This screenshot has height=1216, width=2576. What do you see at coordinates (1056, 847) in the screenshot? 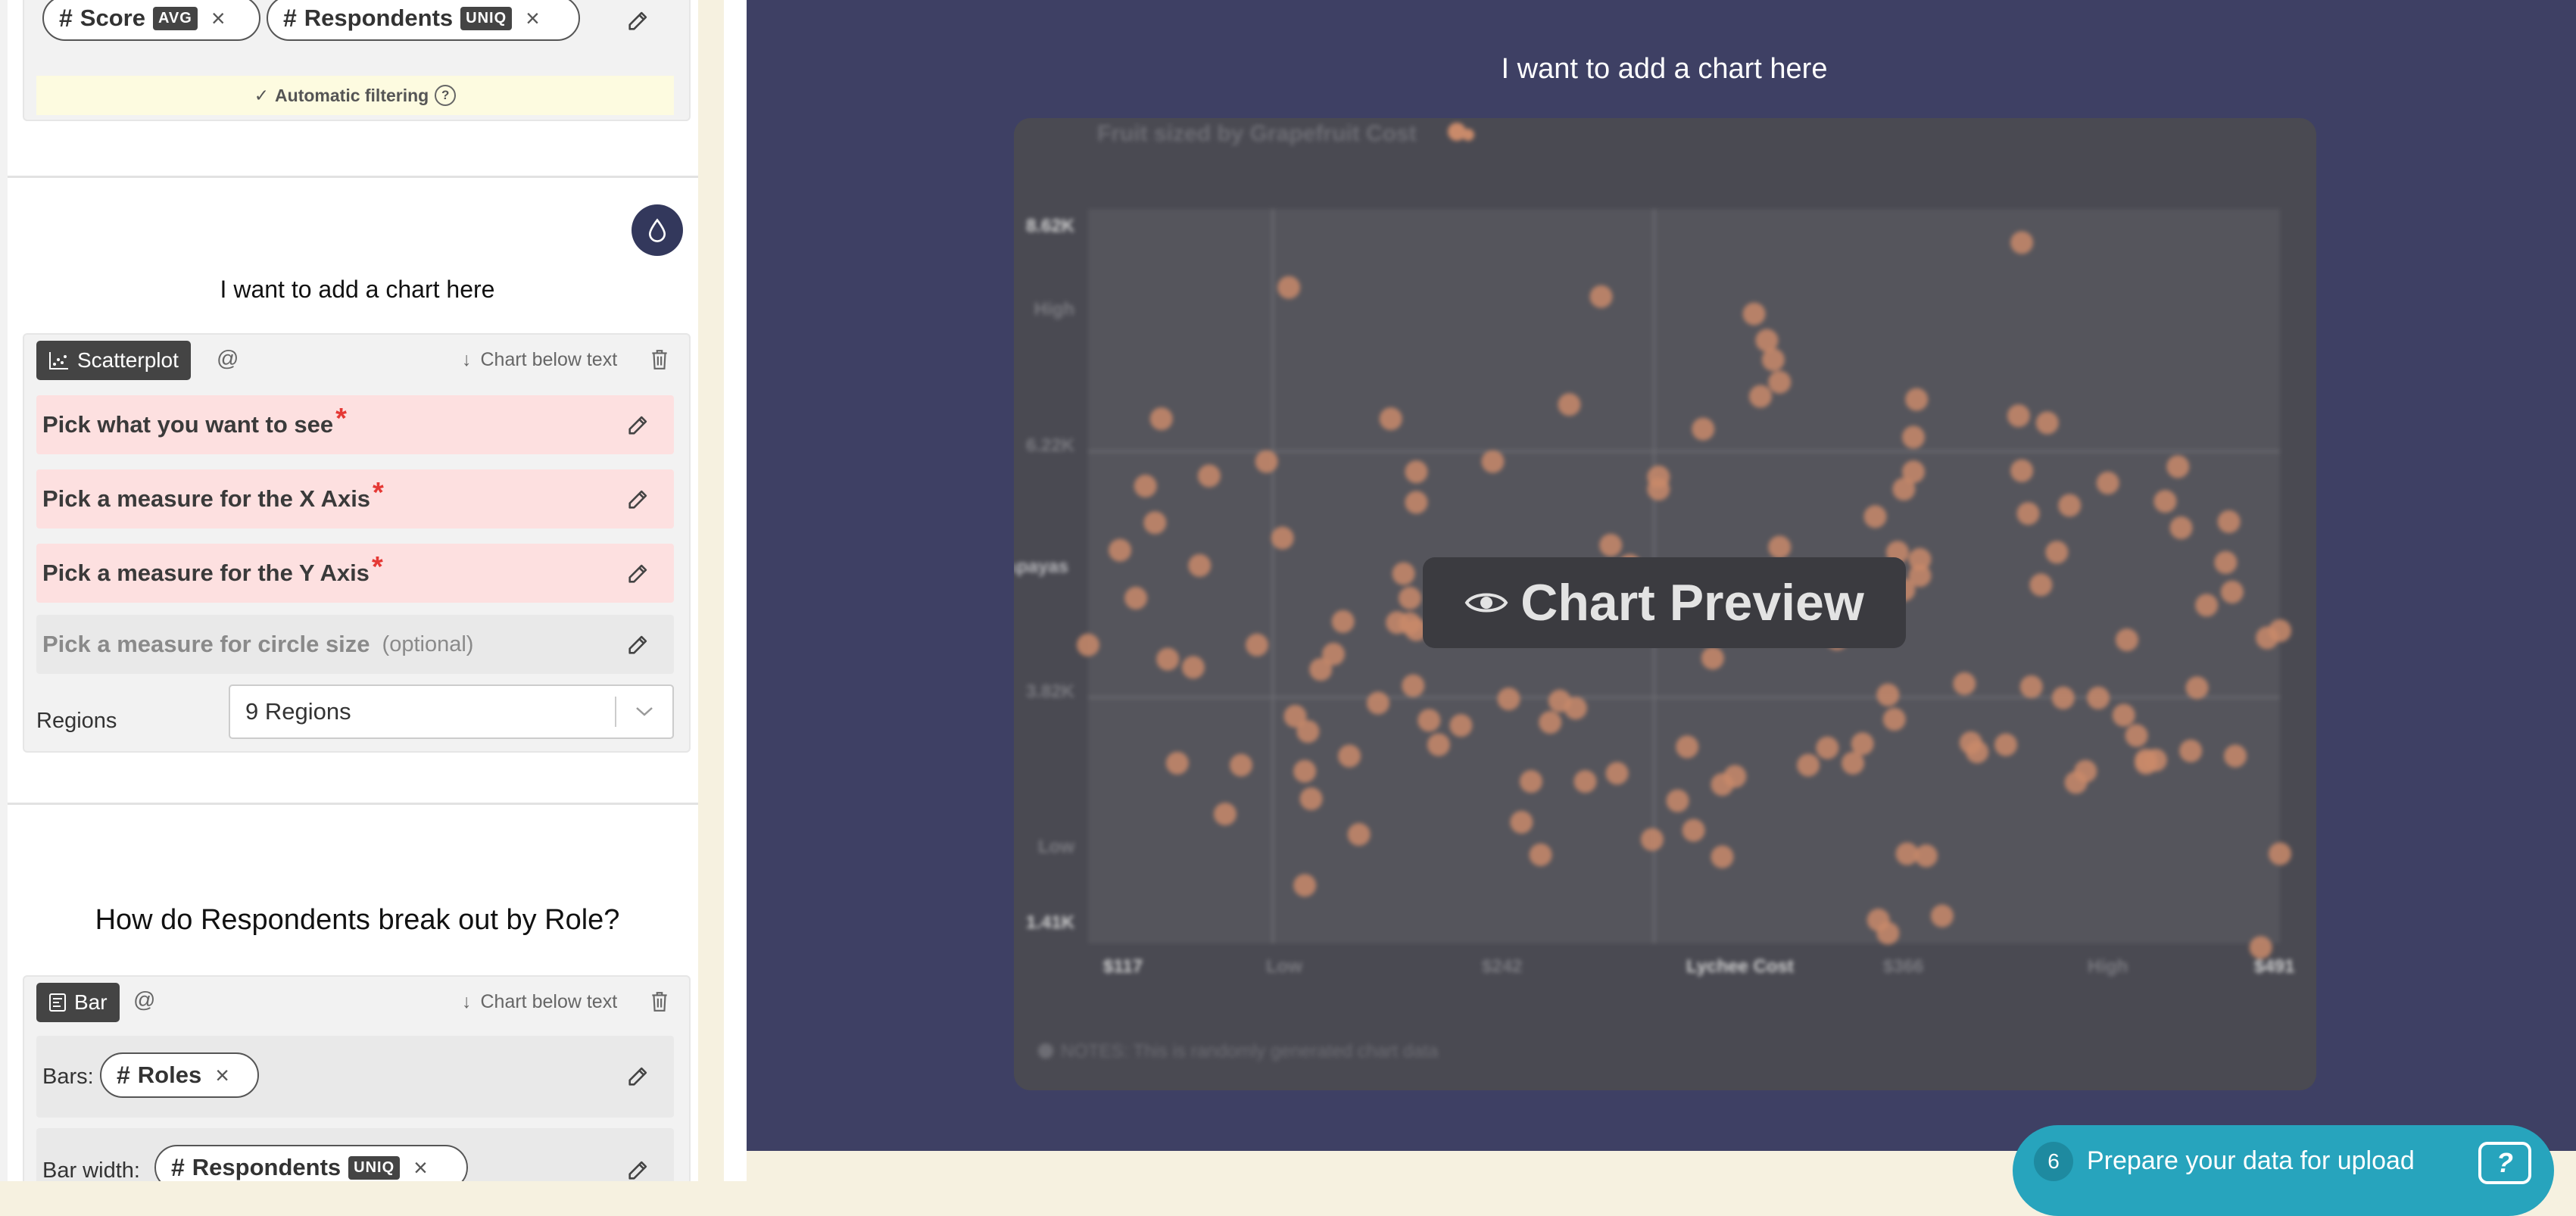
I see `y-tick-label: Low` at bounding box center [1056, 847].